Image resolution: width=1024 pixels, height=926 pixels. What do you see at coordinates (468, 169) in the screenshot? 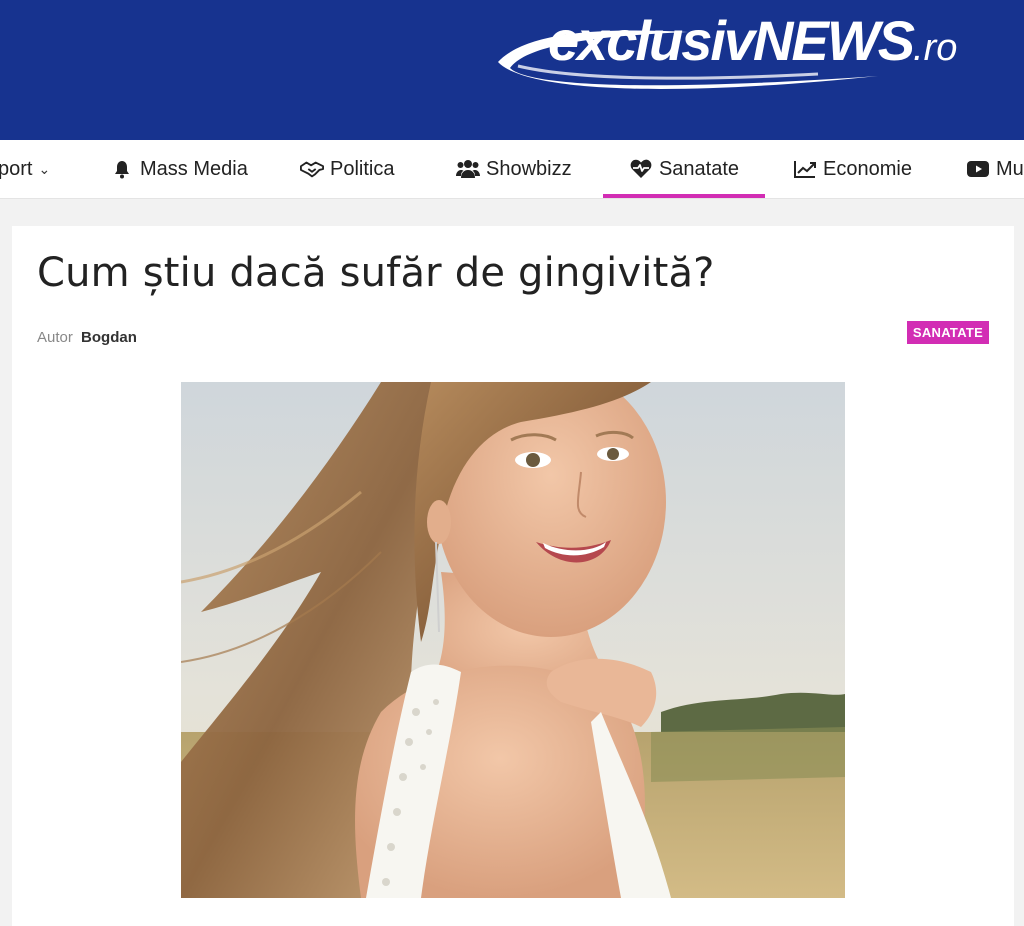
I see `users-icon` at bounding box center [468, 169].